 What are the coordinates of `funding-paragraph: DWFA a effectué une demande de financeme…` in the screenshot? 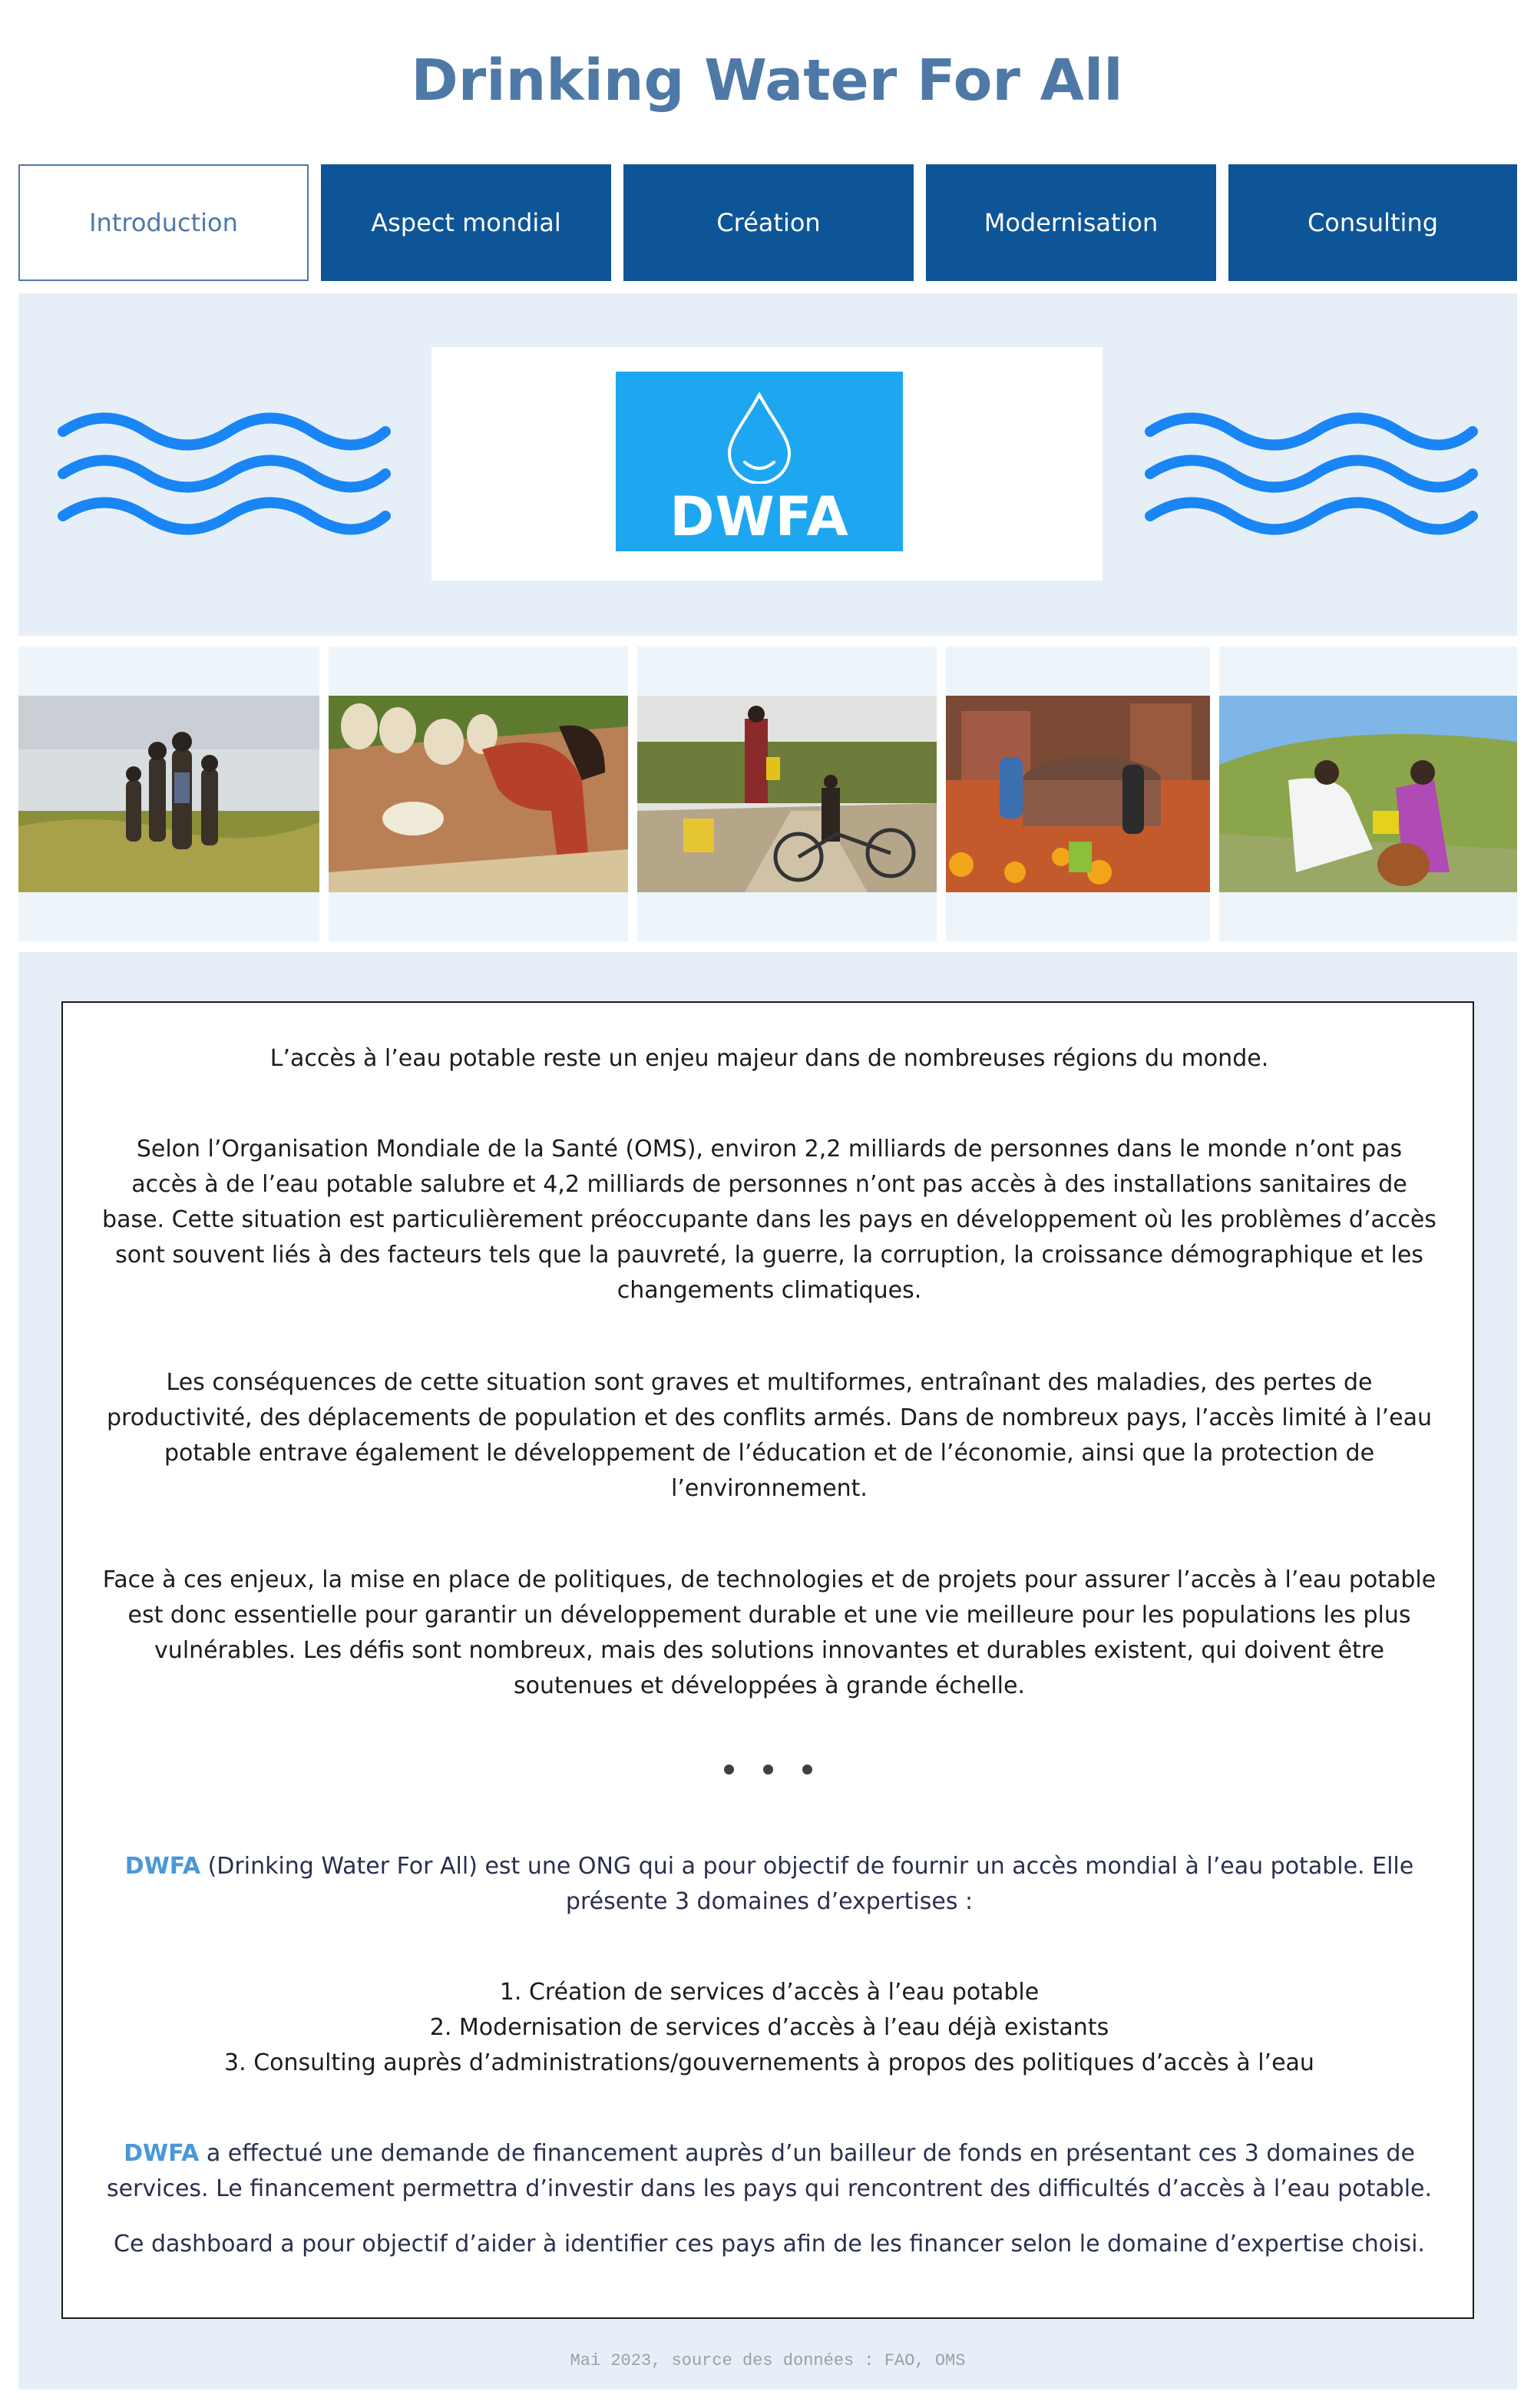 It's located at (769, 2171).